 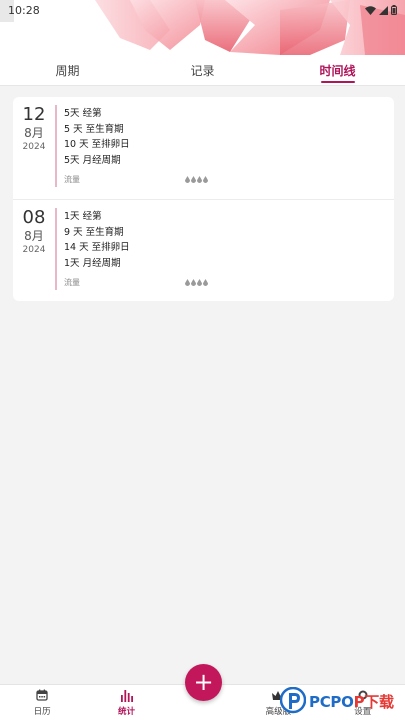 What do you see at coordinates (42, 702) in the screenshot?
I see `nav-calendar: 日历` at bounding box center [42, 702].